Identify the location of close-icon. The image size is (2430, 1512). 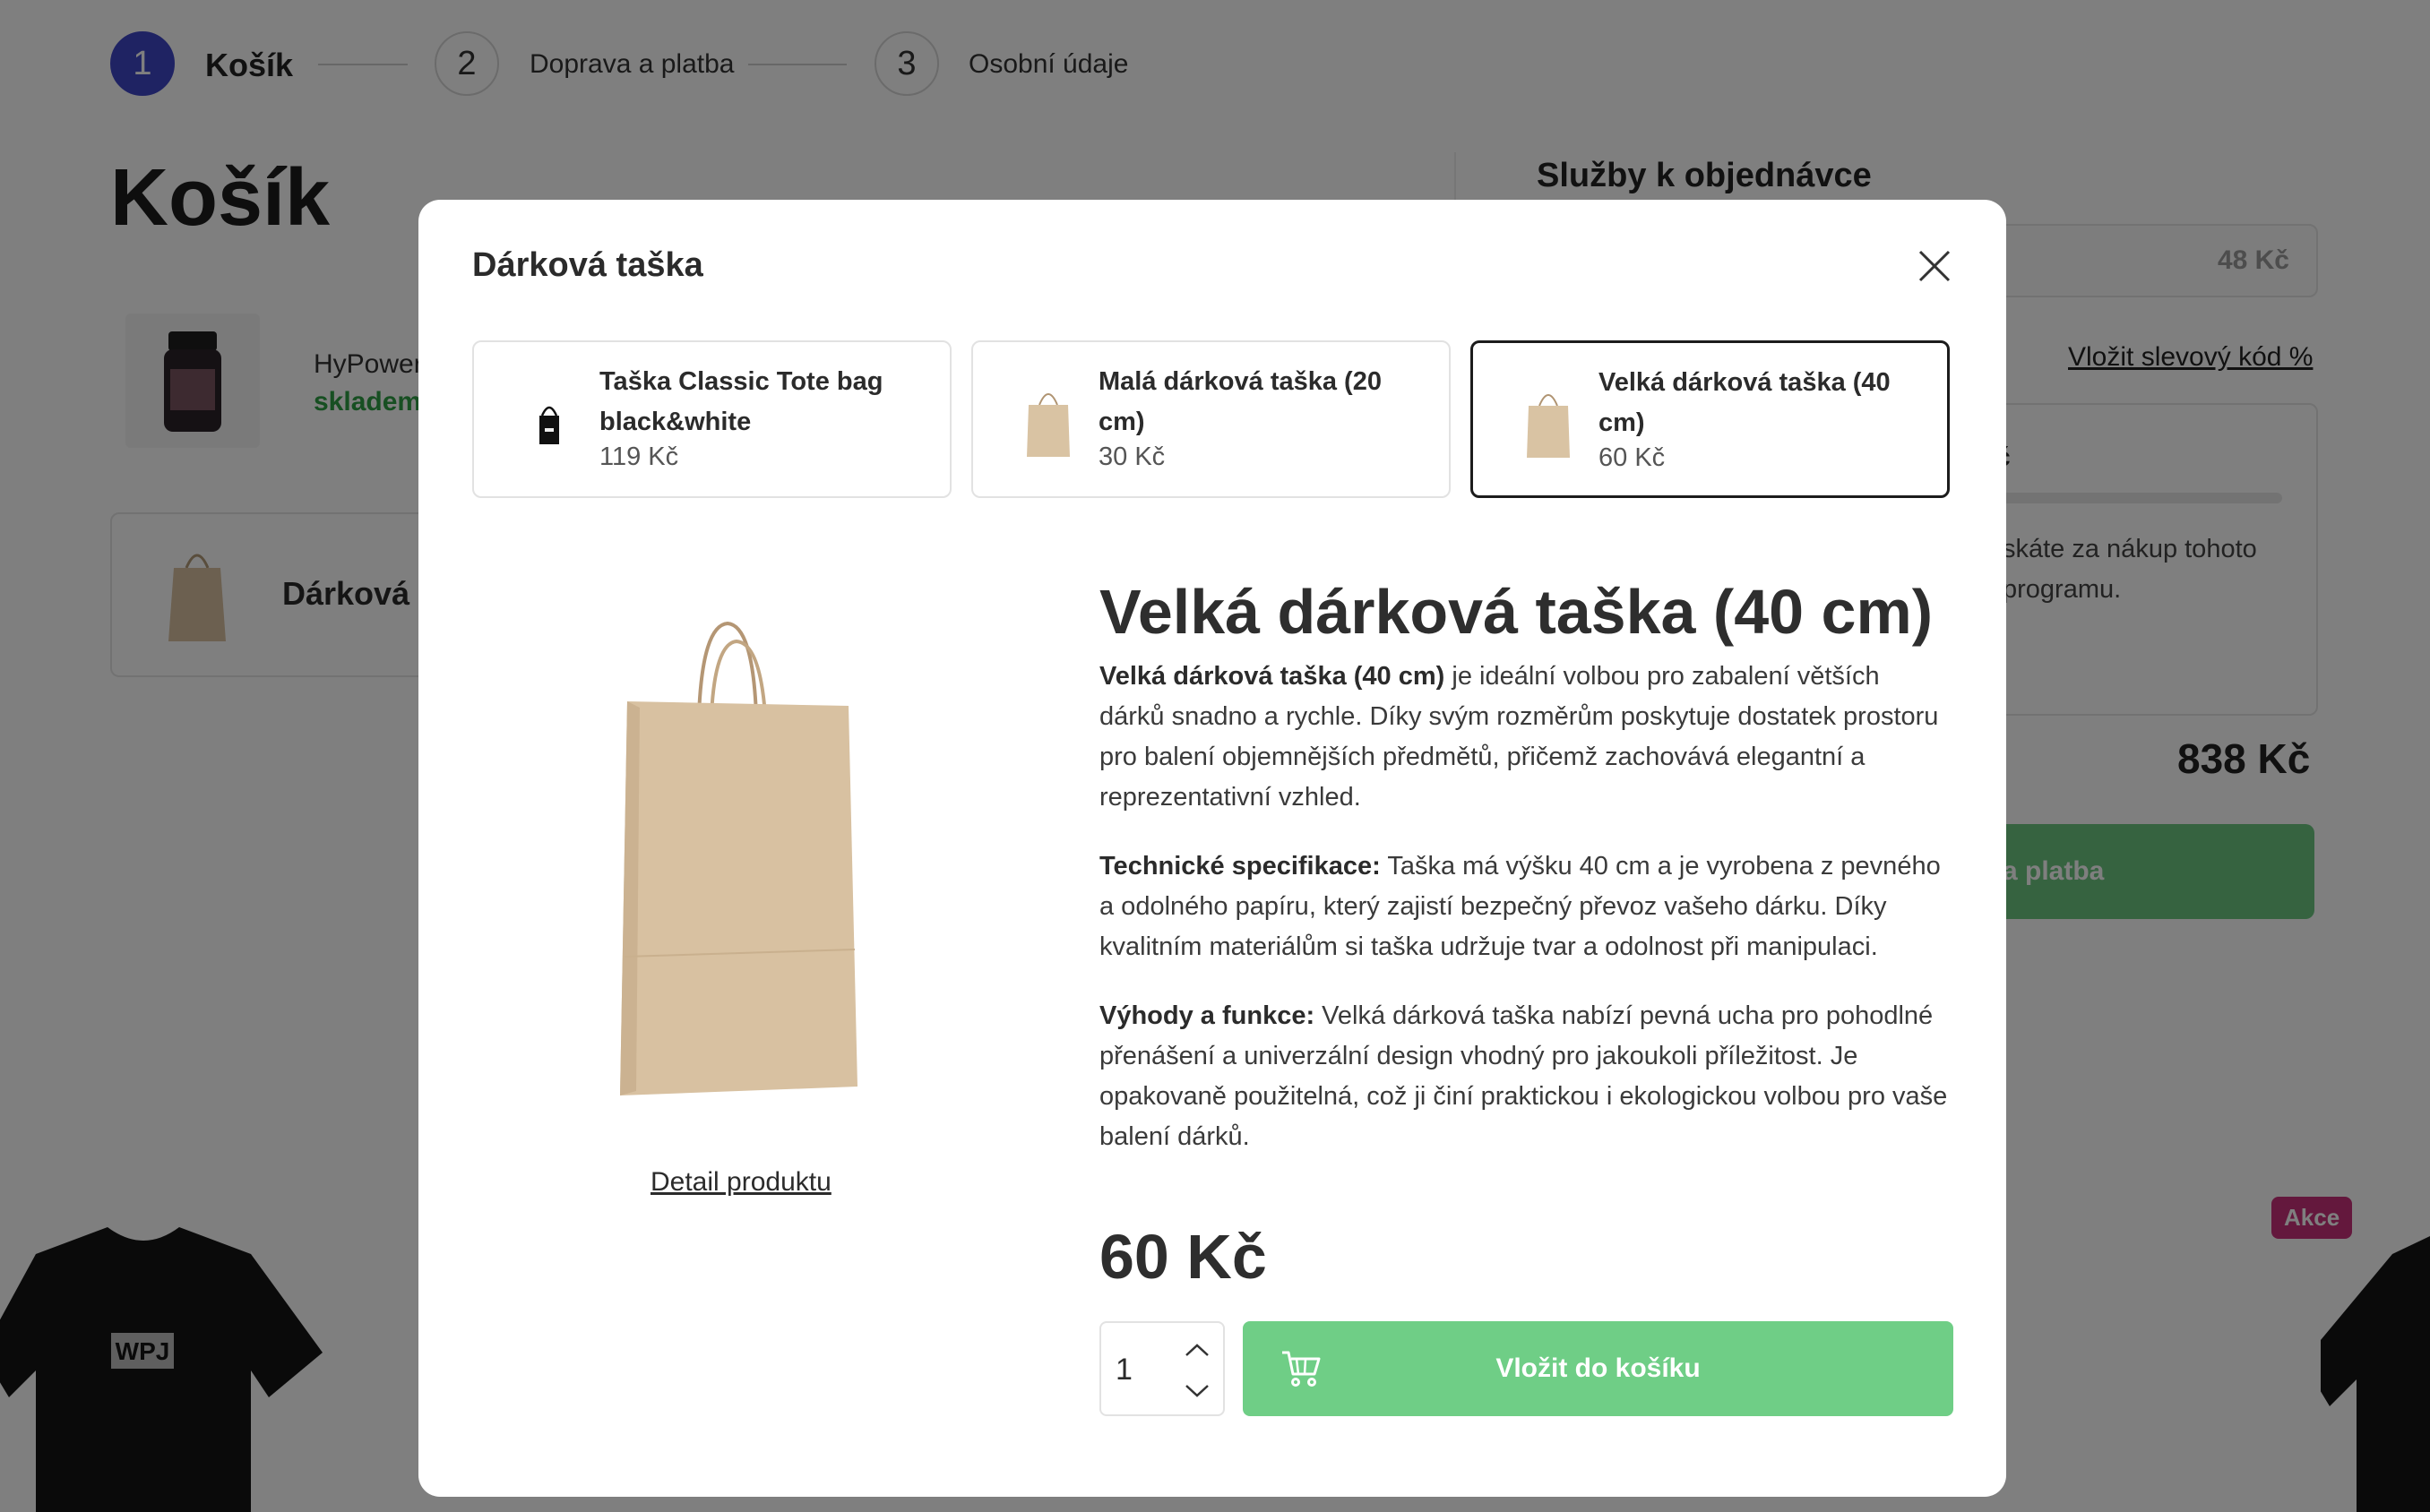
(1934, 266).